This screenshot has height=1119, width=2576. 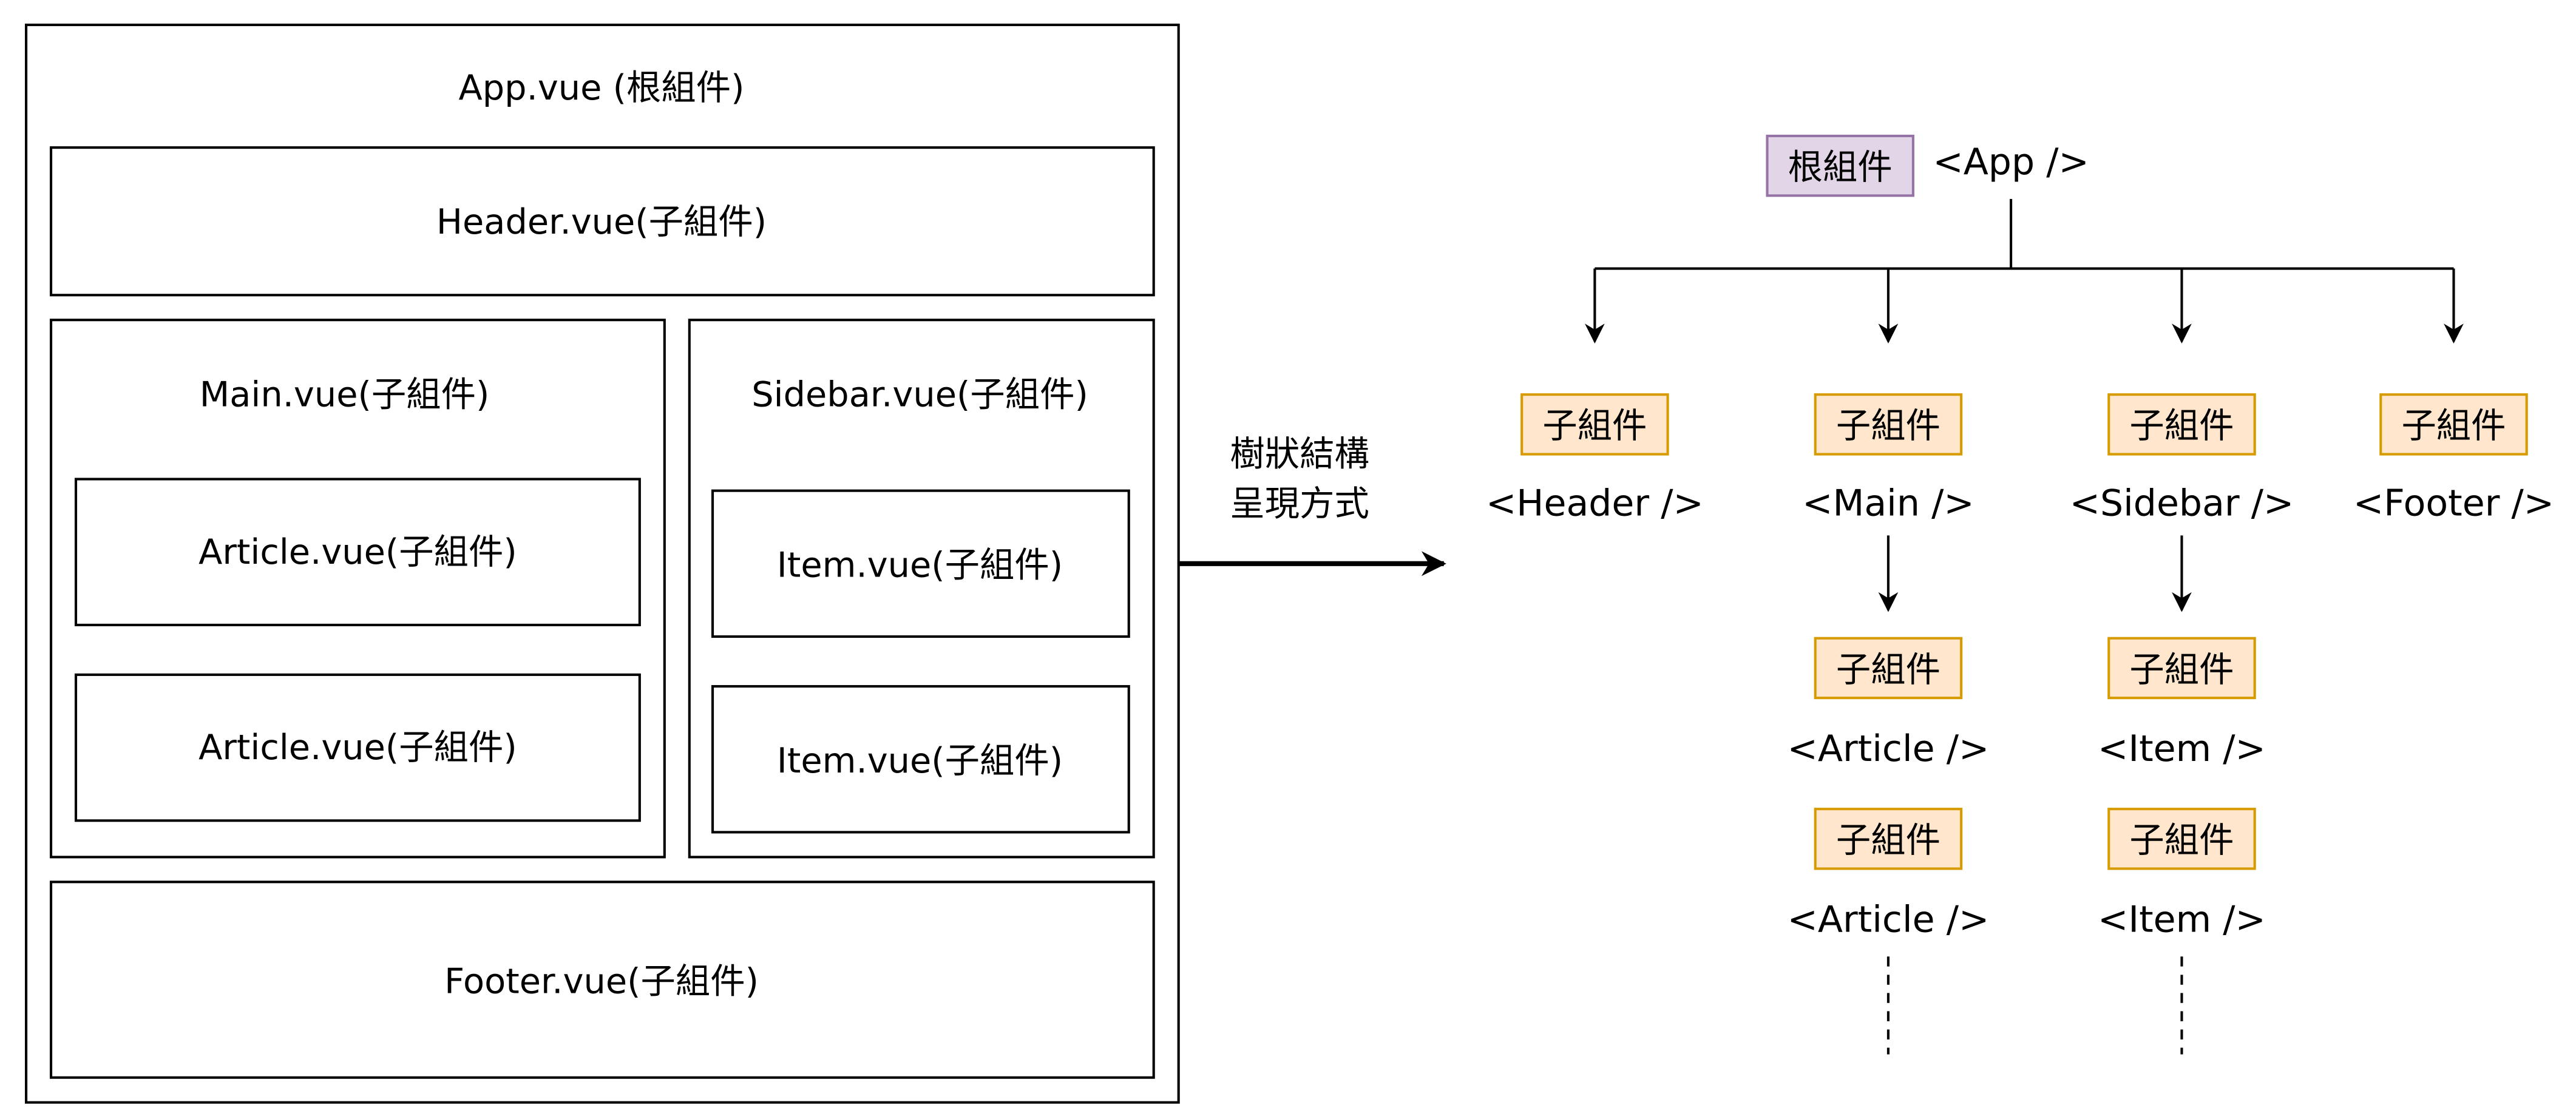 I want to click on node-name-item-2: <Item />, so click(x=2182, y=920).